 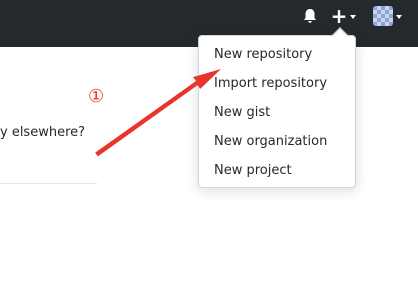 What do you see at coordinates (340, 32) in the screenshot?
I see `dropdown-tail-fill` at bounding box center [340, 32].